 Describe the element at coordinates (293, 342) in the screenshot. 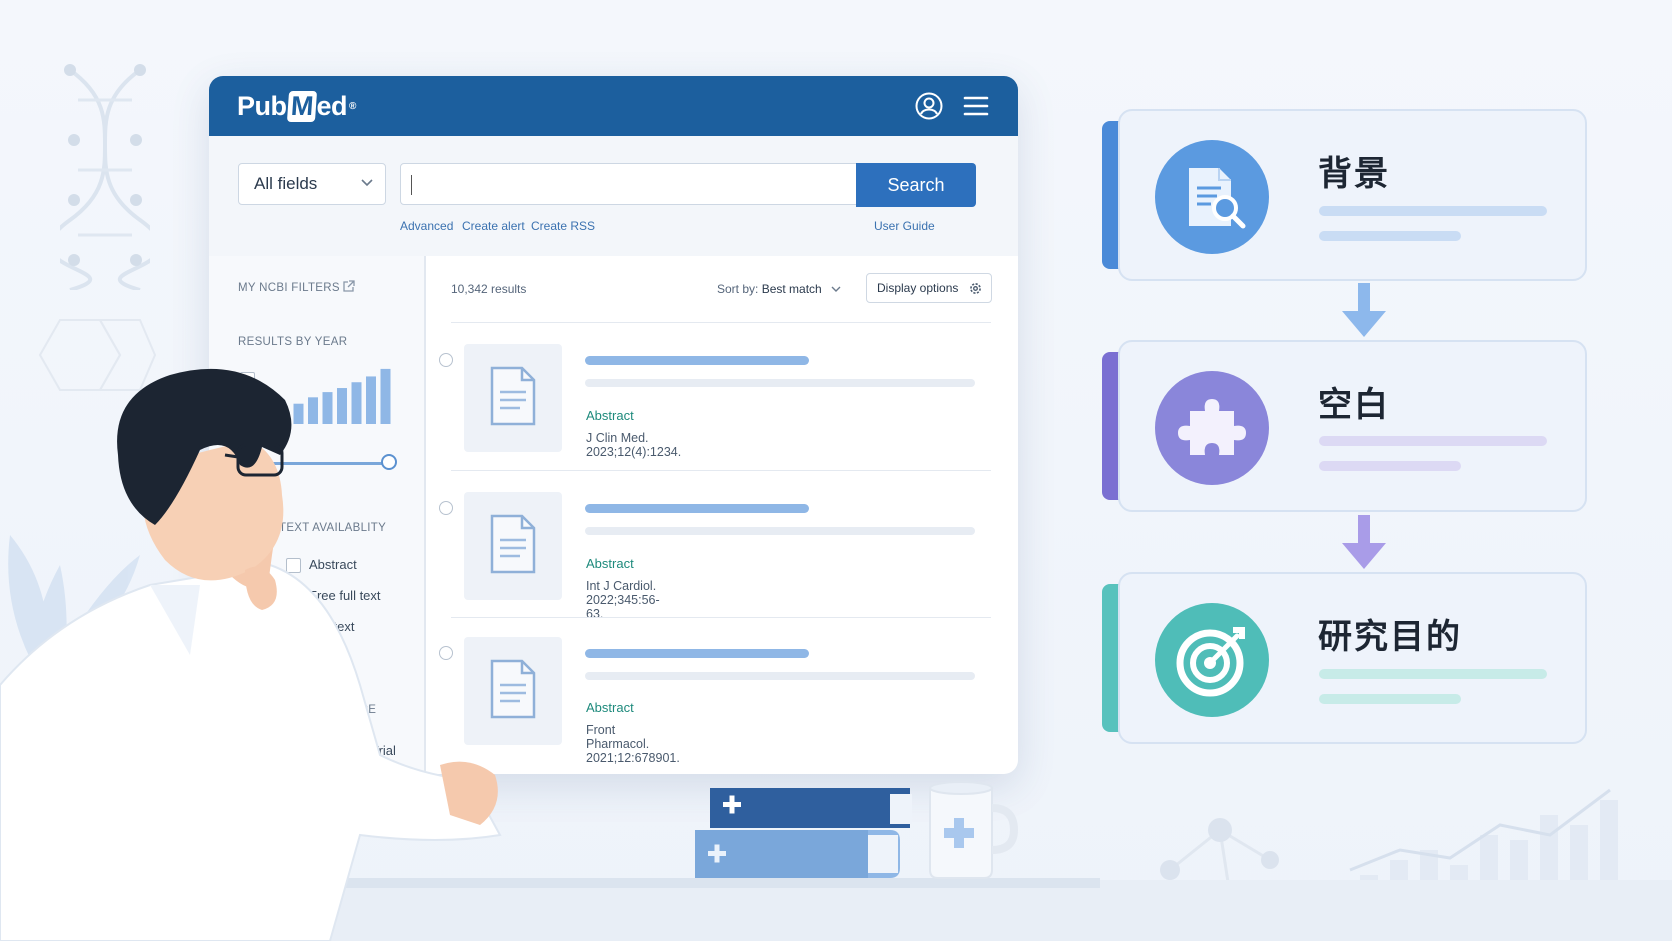

I see `results-by-year-heading: RESULTS BY YEAR` at that location.